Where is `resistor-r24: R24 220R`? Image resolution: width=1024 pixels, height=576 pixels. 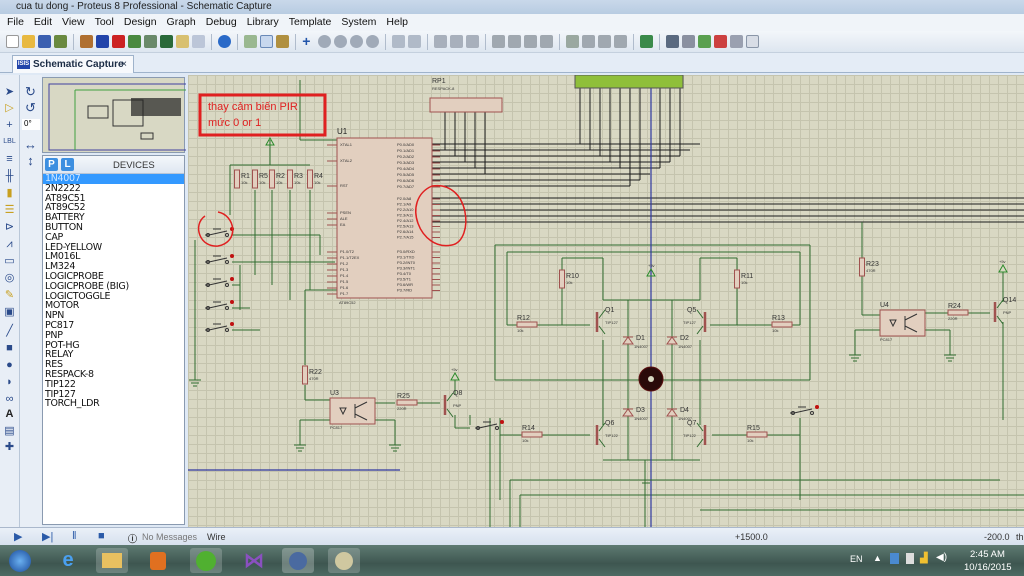 resistor-r24: R24 220R is located at coordinates (958, 312).